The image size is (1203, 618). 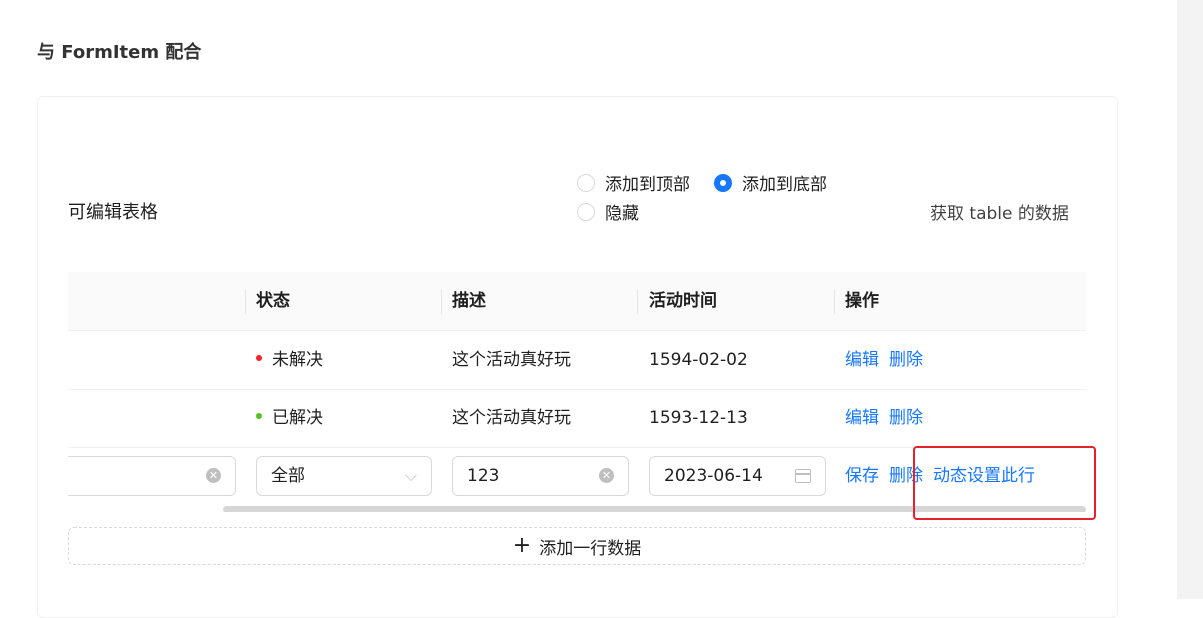 I want to click on date-picker-value: 2023-06-14, so click(x=713, y=476).